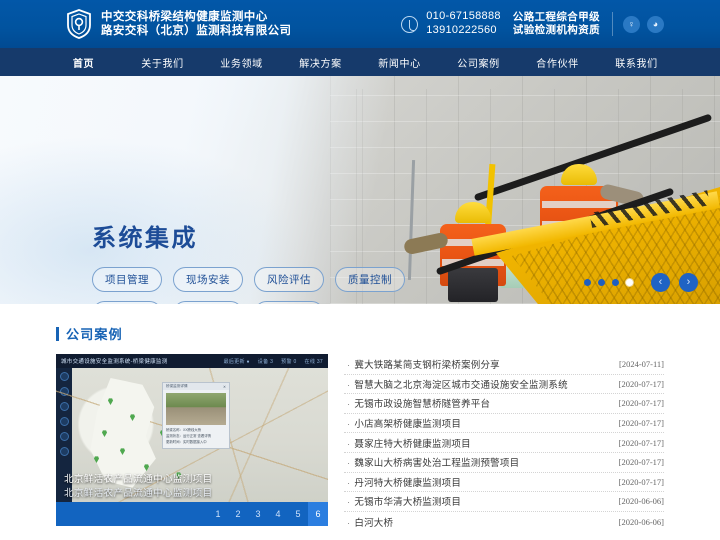 This screenshot has height=540, width=720. I want to click on hero-tag-list: 项目管理 现场安装 风险评估 质量控制 技术集成 文档处理 安全培训, so click(248, 285).